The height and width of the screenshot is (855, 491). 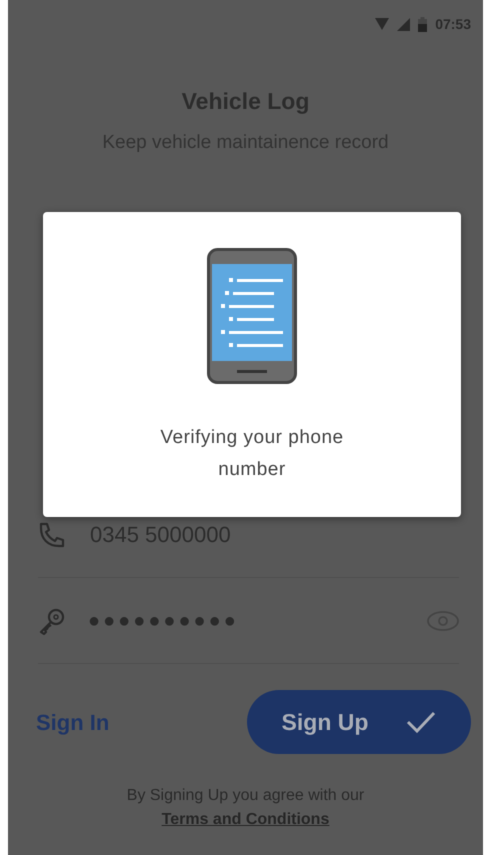 I want to click on password-field: ●●●●●●●●●●, so click(x=246, y=621).